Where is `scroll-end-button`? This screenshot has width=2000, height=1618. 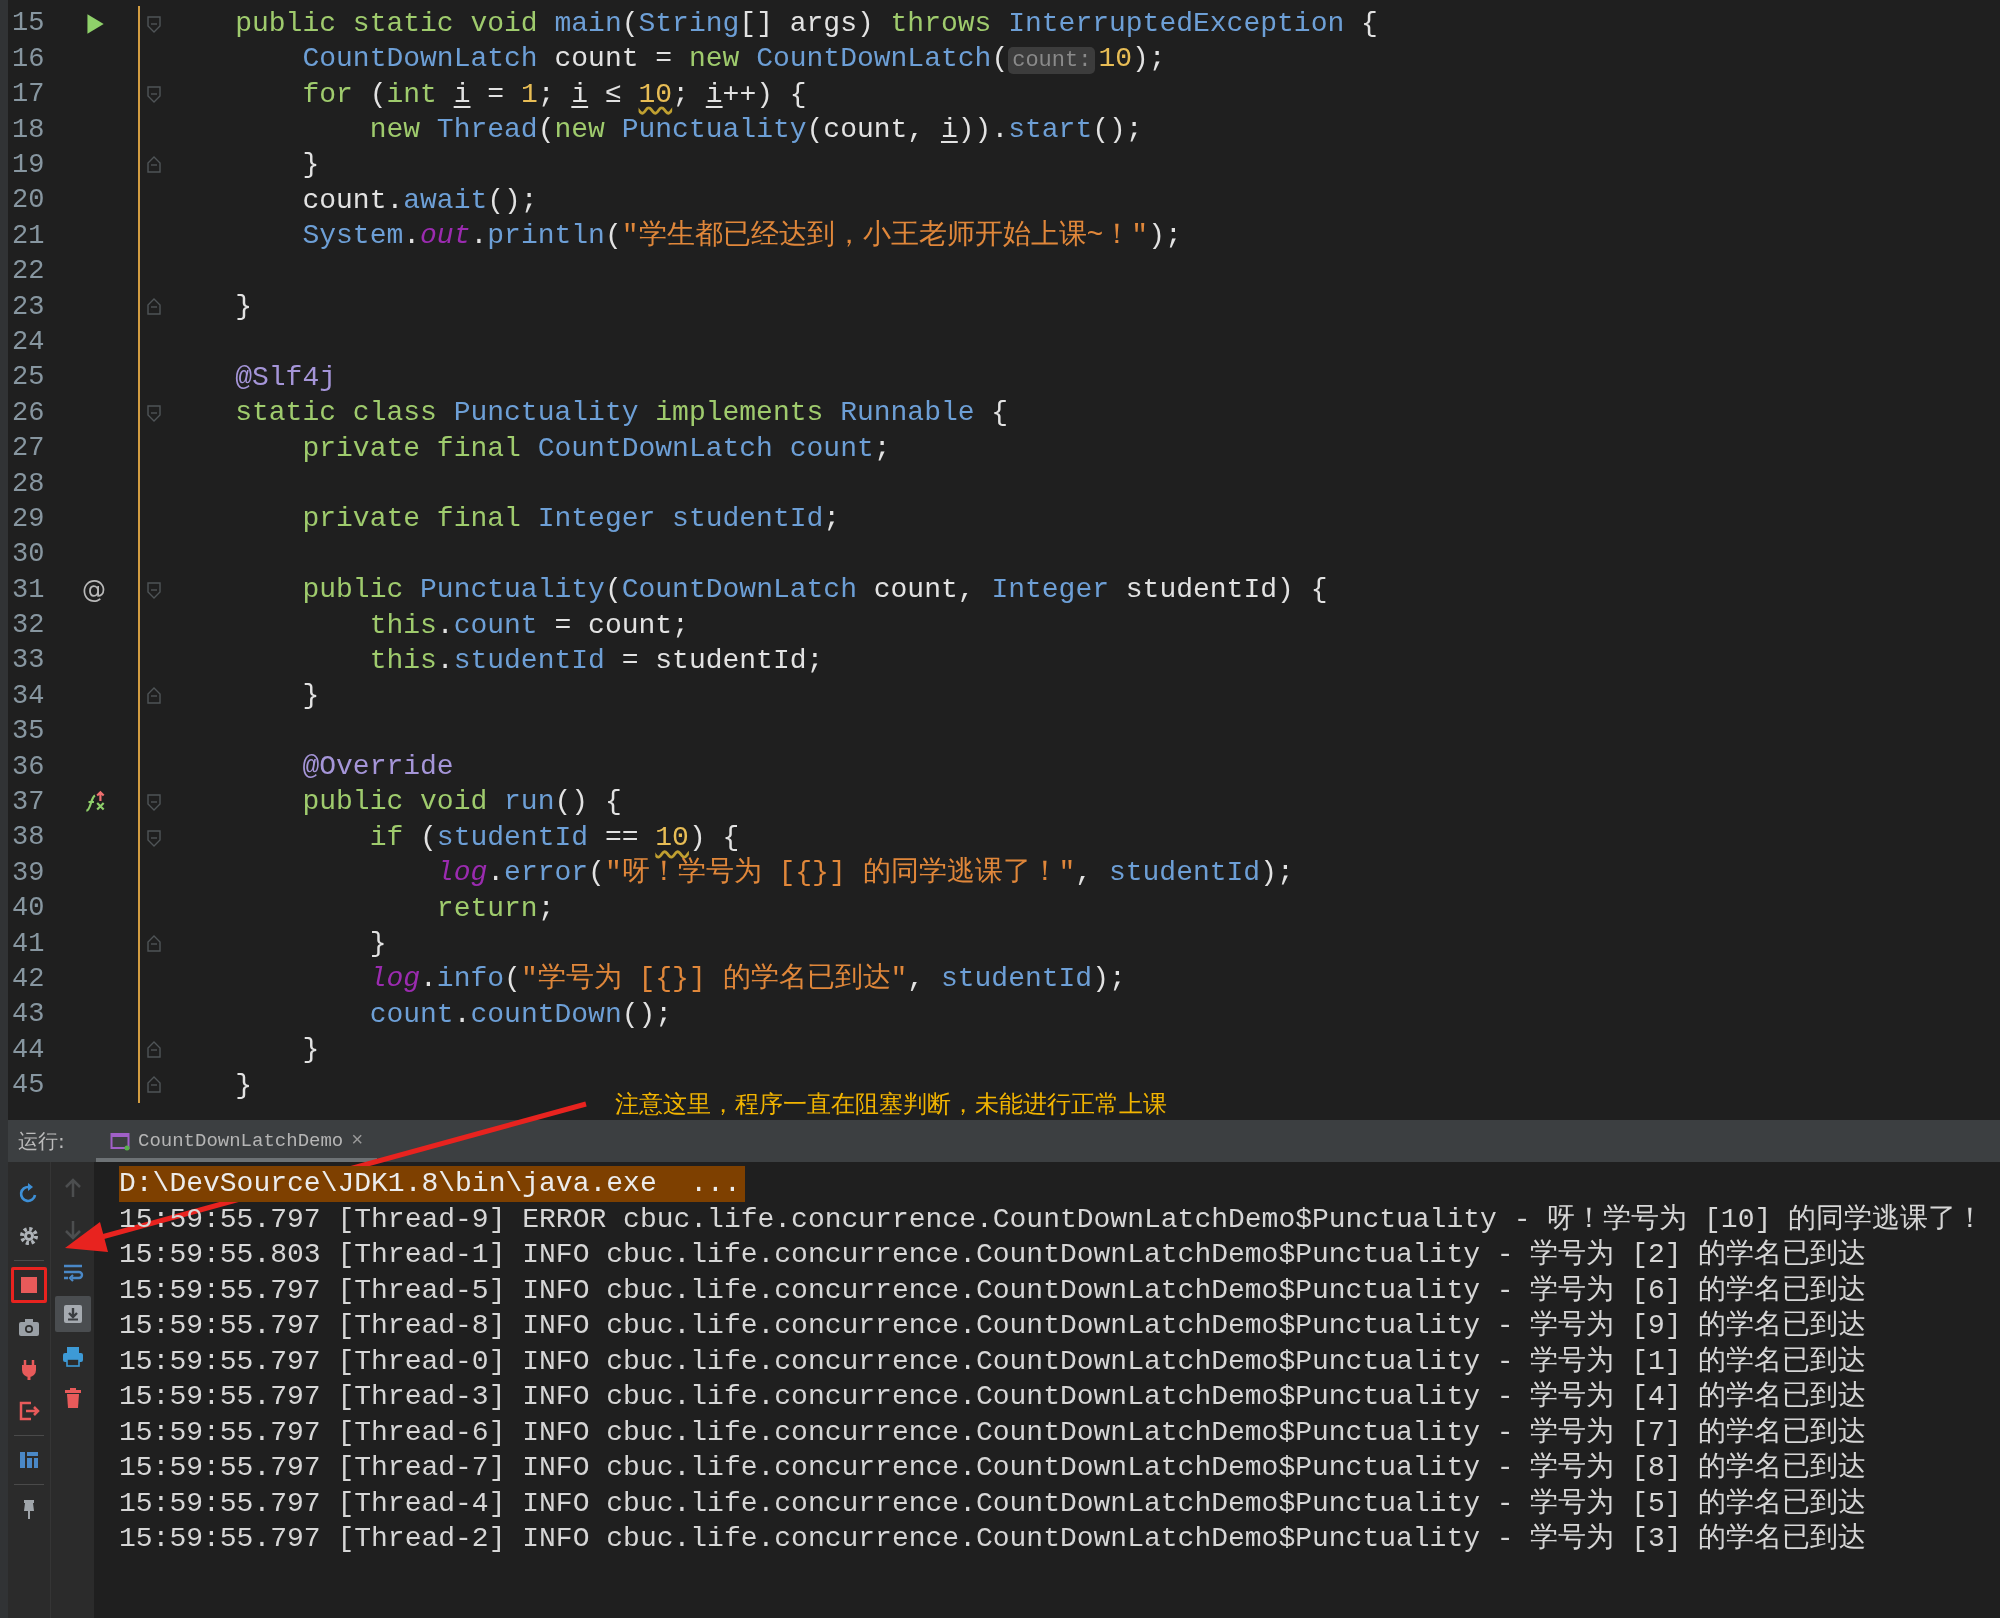 scroll-end-button is located at coordinates (72, 1314).